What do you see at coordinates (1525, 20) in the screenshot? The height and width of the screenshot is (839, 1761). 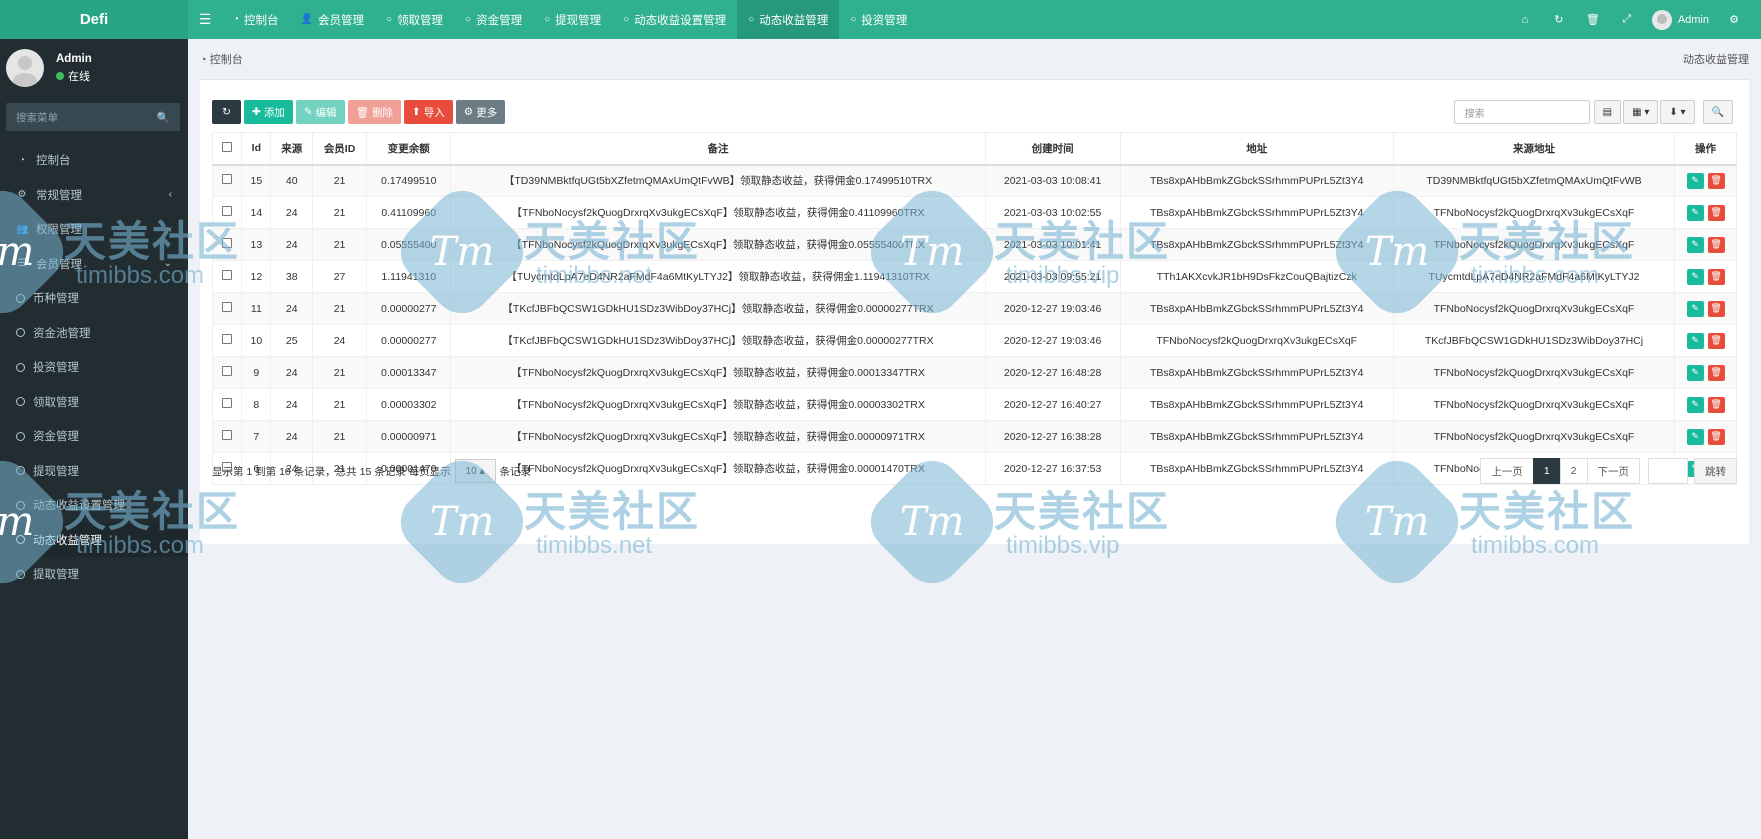 I see `home-icon: ⌂` at bounding box center [1525, 20].